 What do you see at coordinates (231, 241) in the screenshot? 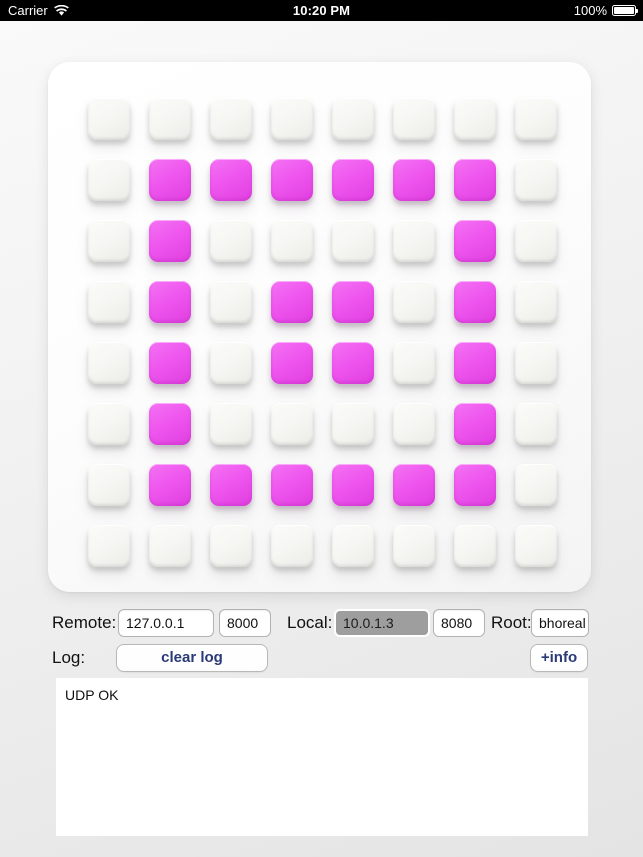
I see `pad-r3-c3` at bounding box center [231, 241].